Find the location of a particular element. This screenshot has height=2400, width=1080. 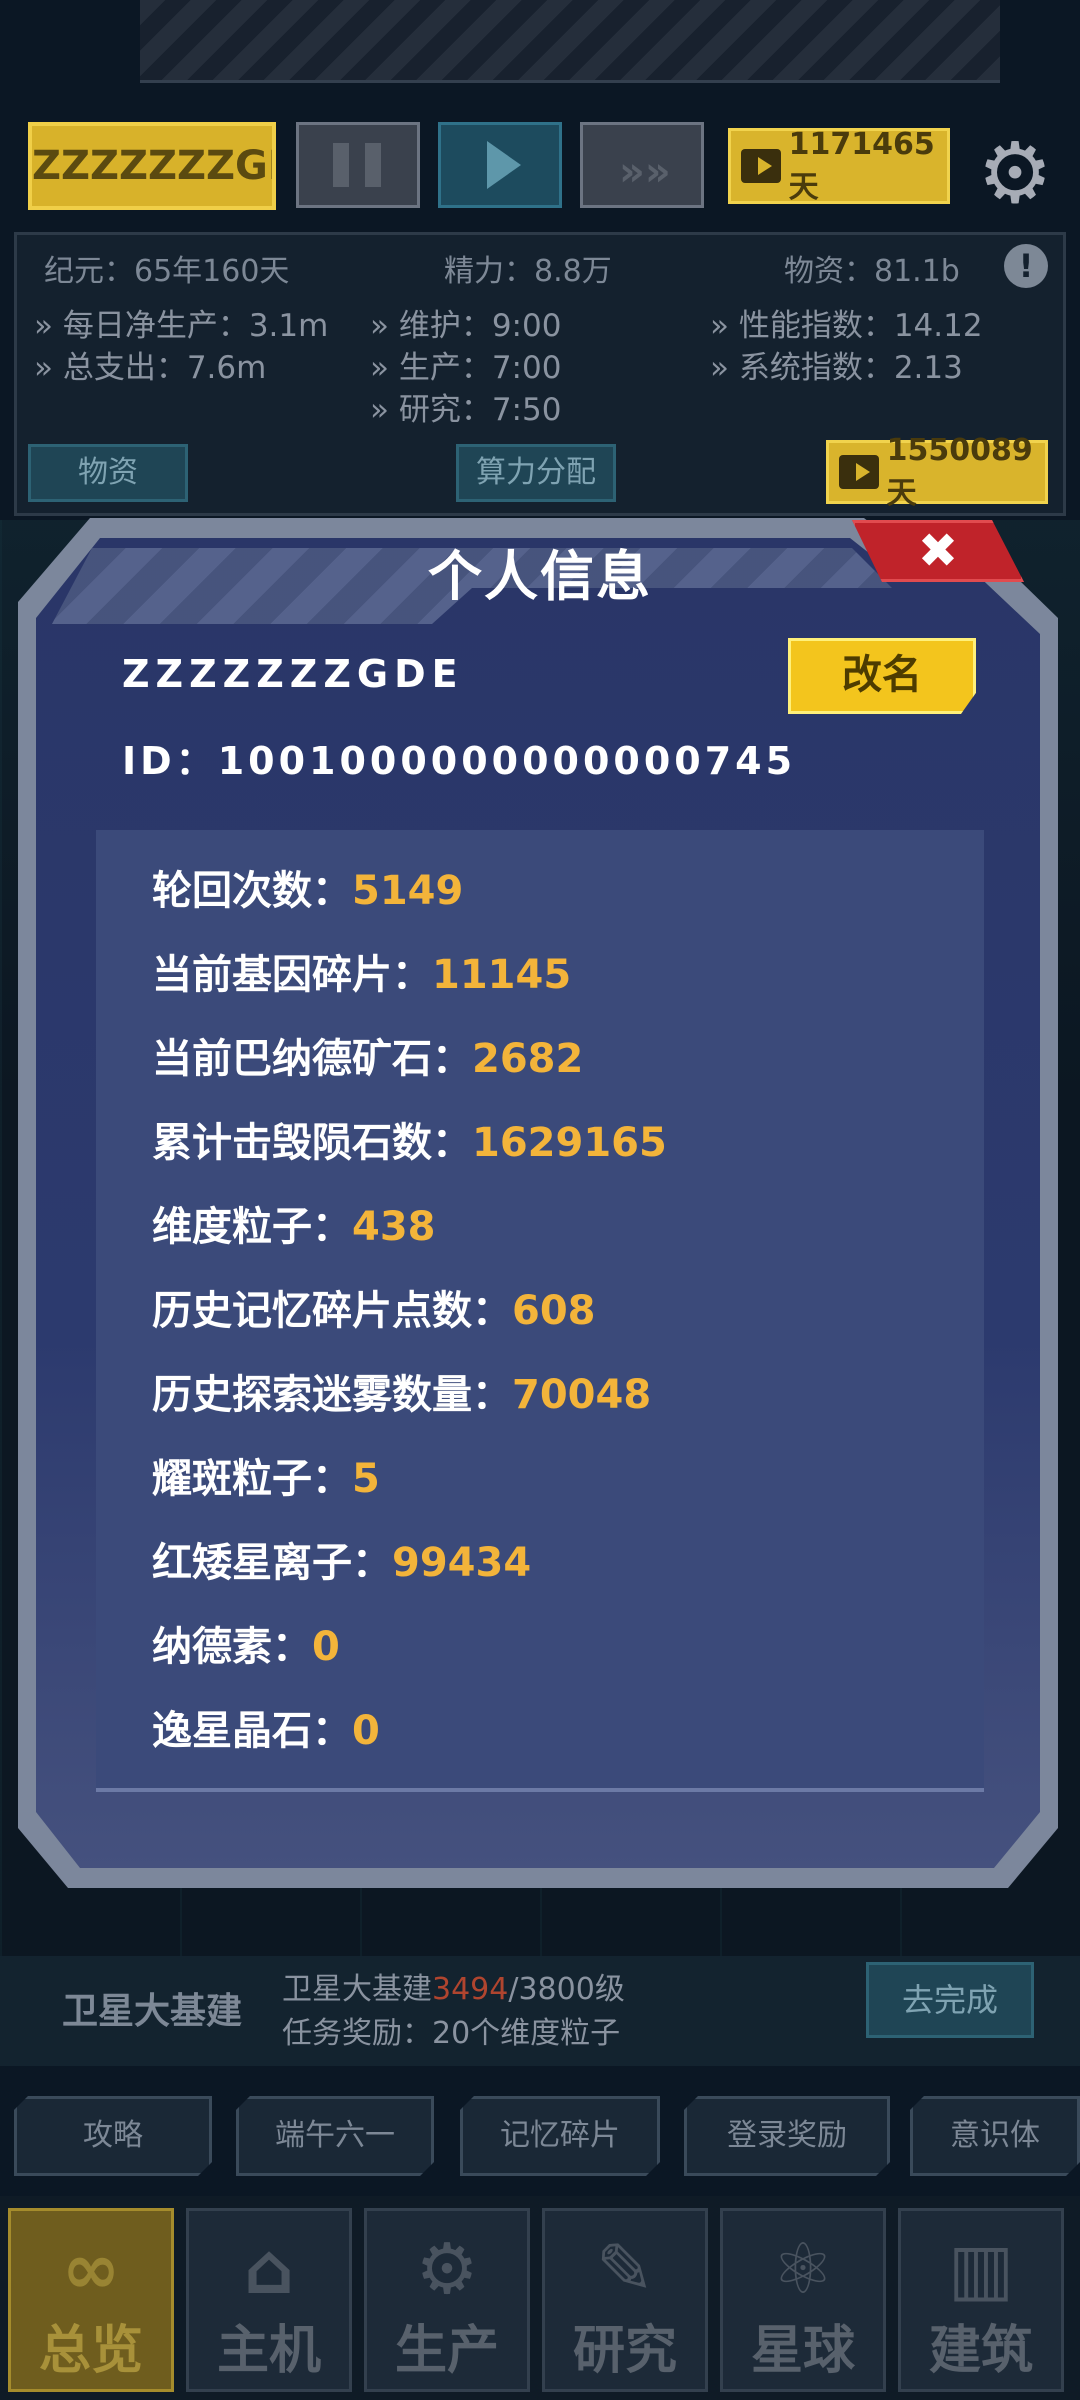

info-row-dimension-particles: 维度粒子：438 is located at coordinates (294, 1227).